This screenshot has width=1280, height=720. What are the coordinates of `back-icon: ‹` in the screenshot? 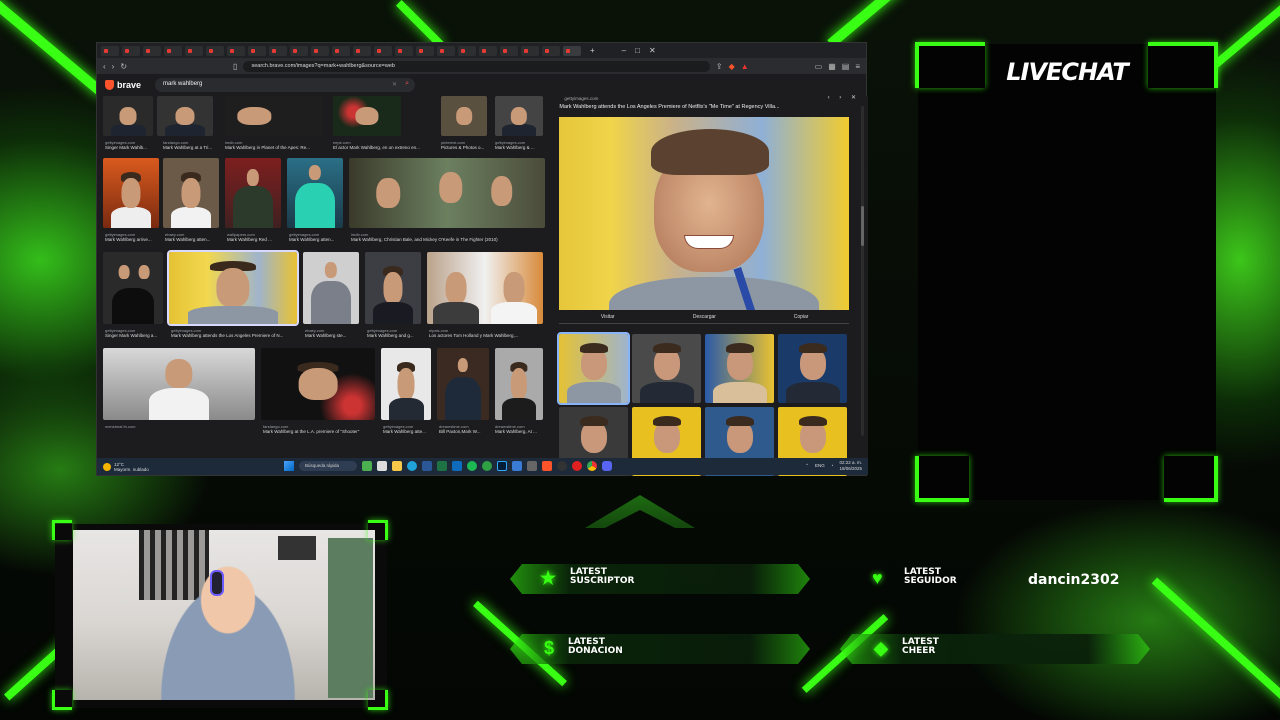 It's located at (104, 66).